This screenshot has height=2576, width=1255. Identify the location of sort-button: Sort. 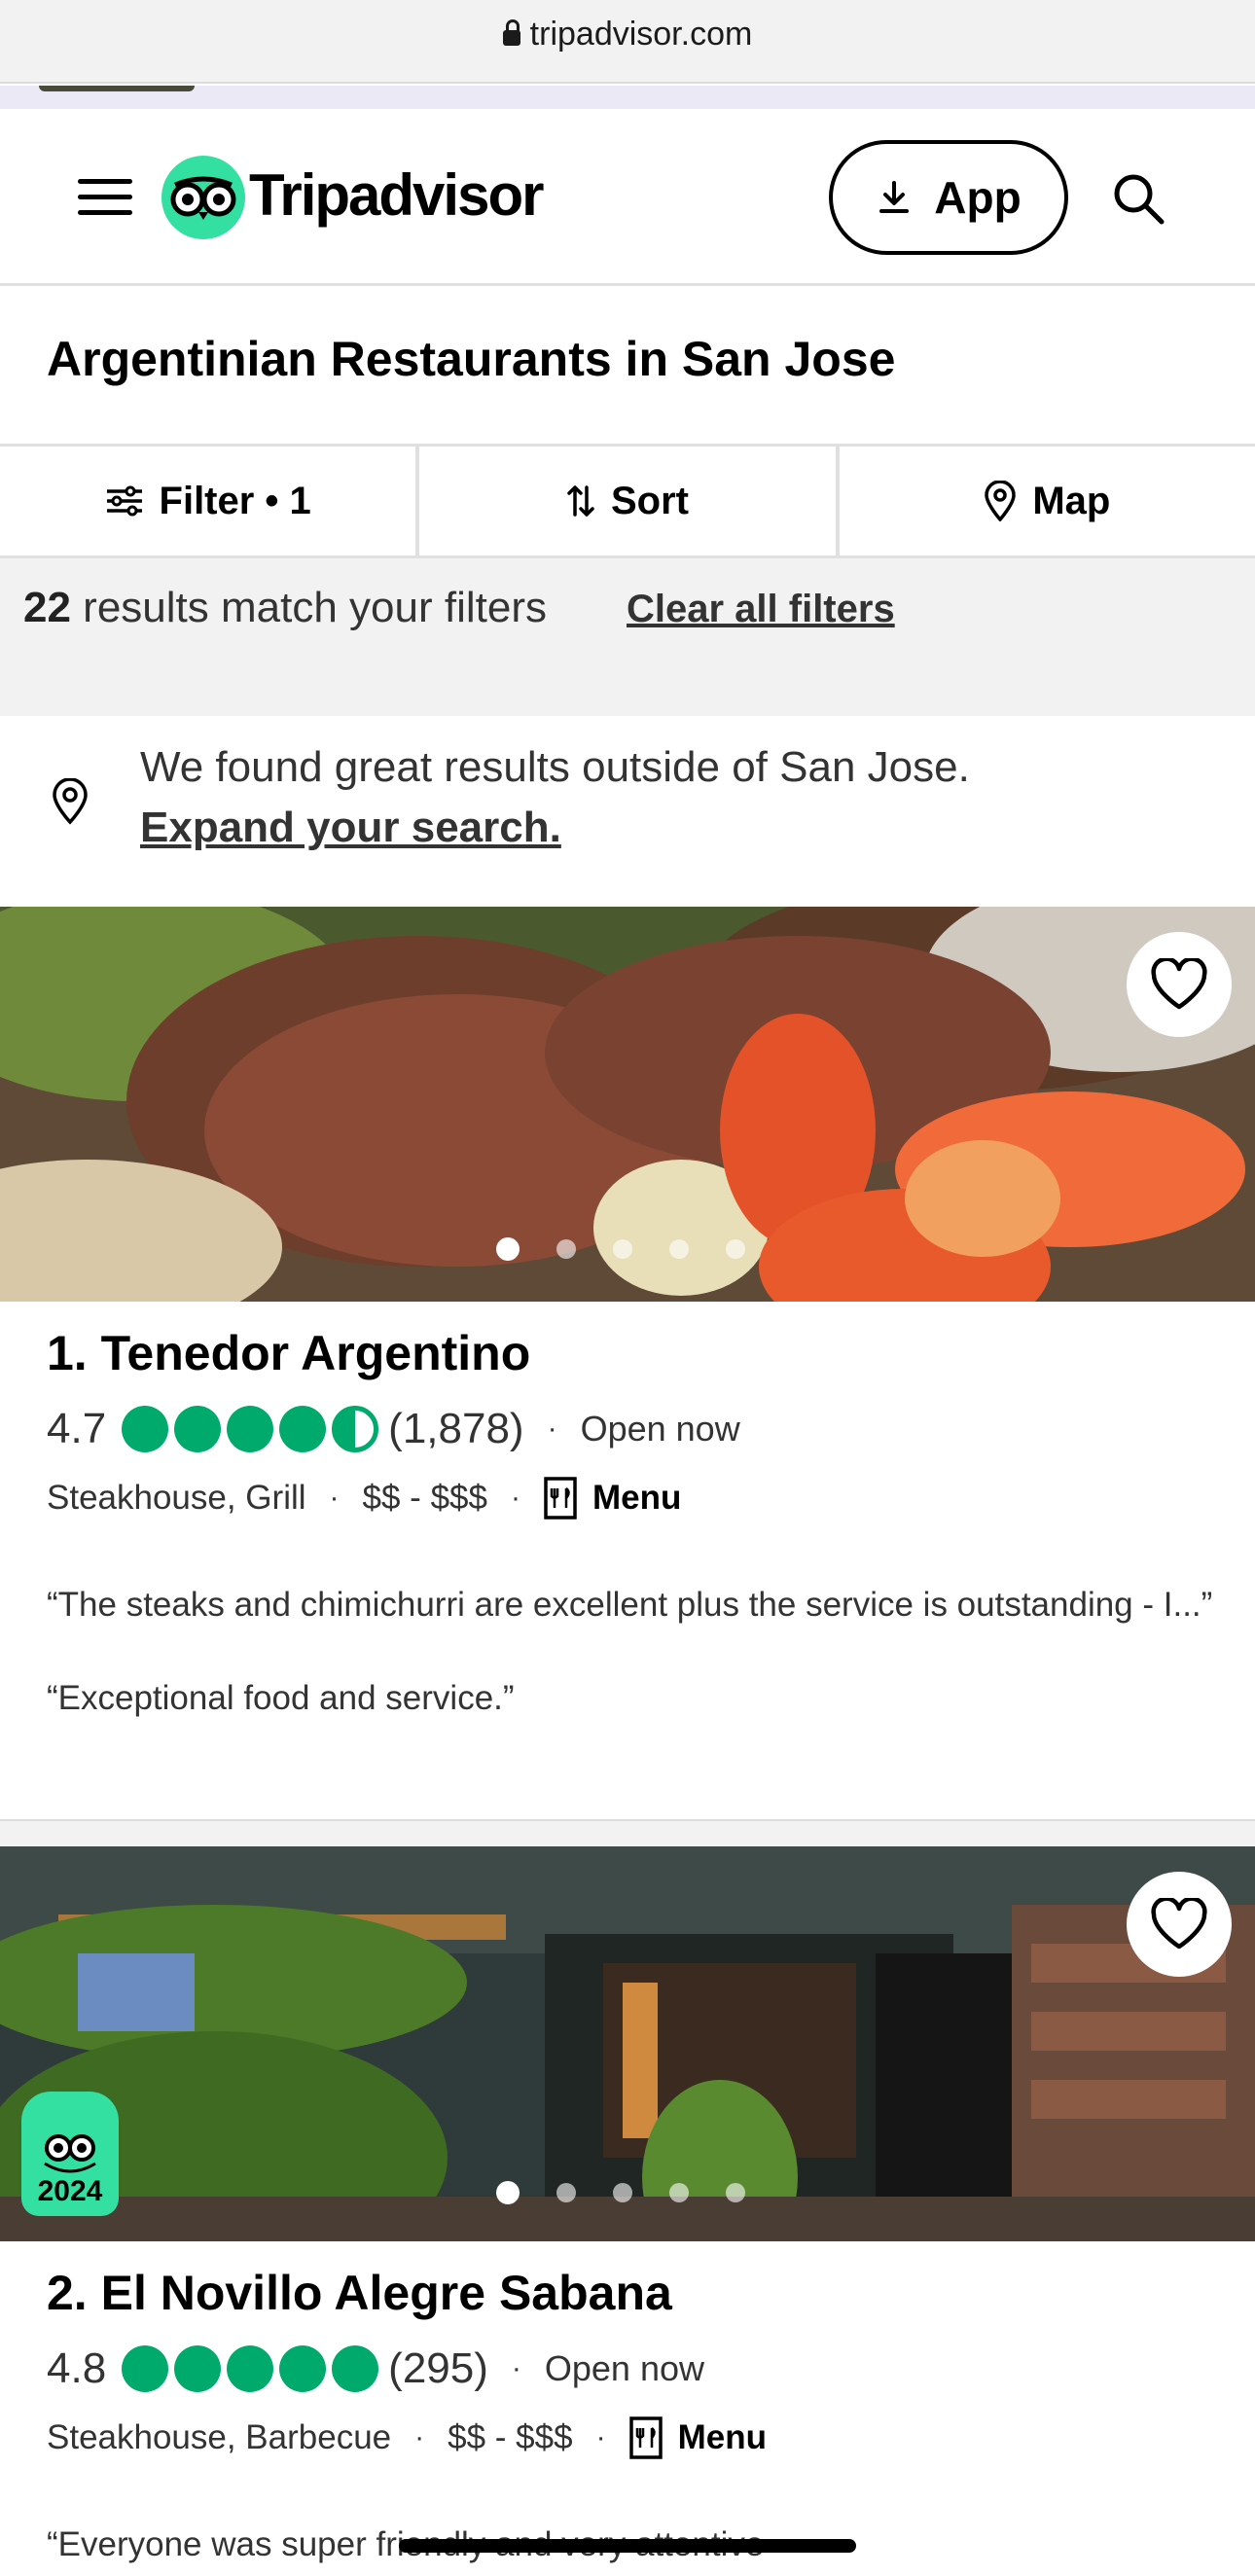
(629, 501).